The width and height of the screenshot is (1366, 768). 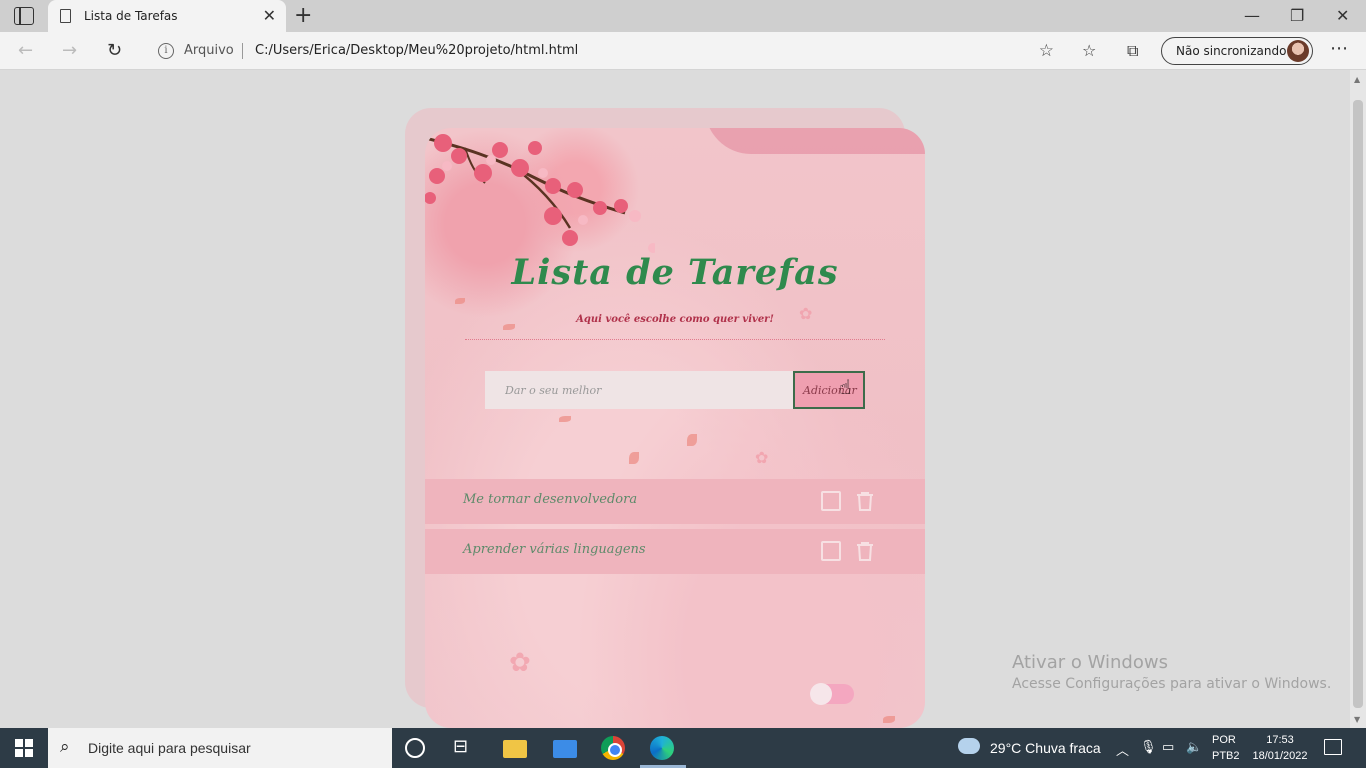 I want to click on task-view-icon: ⊟, so click(x=465, y=748).